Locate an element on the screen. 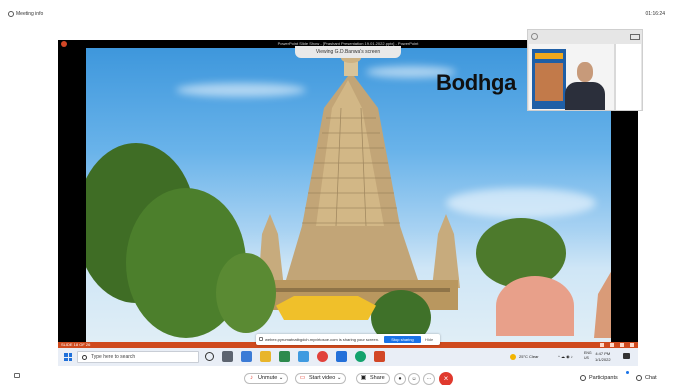 The width and height of the screenshot is (675, 385). weather-text: 25°C Clear is located at coordinates (529, 356).